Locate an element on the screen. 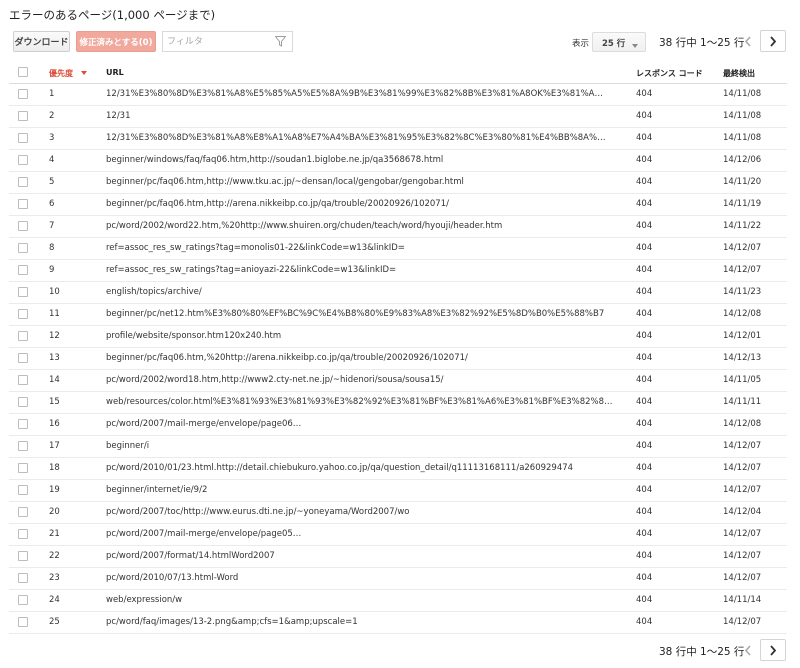  table-row: 2 12/31 404 14/11/08 is located at coordinates (398, 117).